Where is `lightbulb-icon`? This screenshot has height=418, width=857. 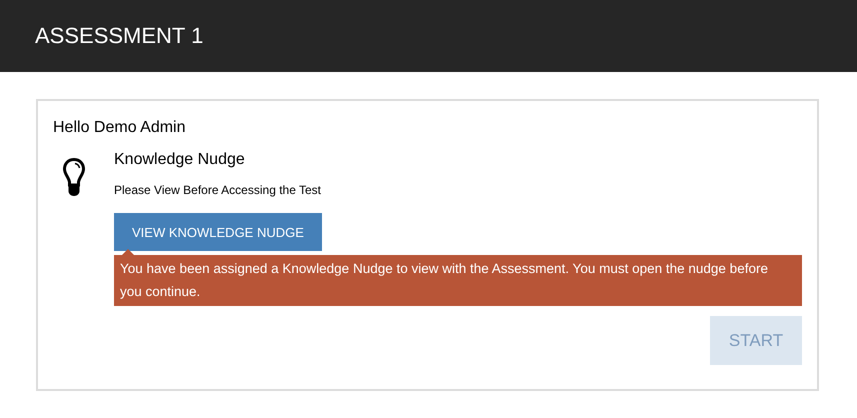 lightbulb-icon is located at coordinates (74, 177).